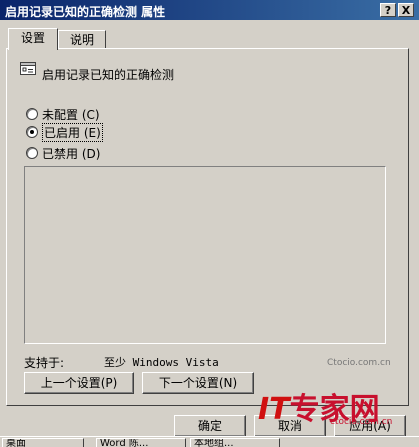 The image size is (419, 447). I want to click on radio-label: 未配置 (C), so click(71, 114).